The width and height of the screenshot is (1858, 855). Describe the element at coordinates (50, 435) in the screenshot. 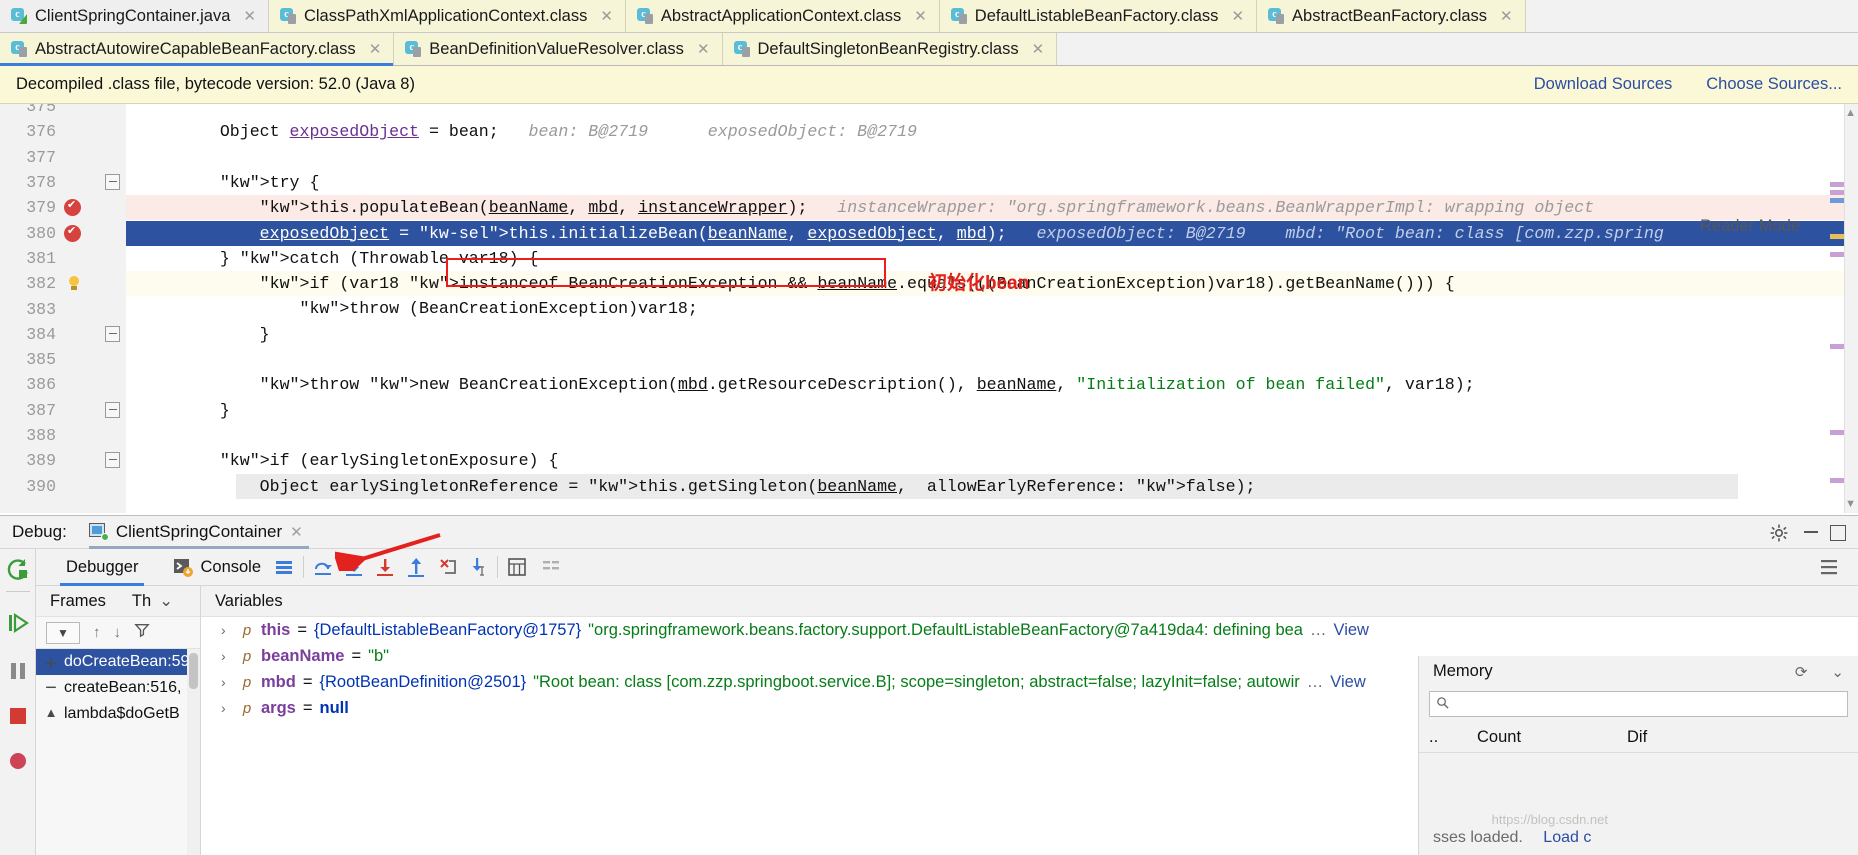

I see `gutter-line-388: 388` at that location.